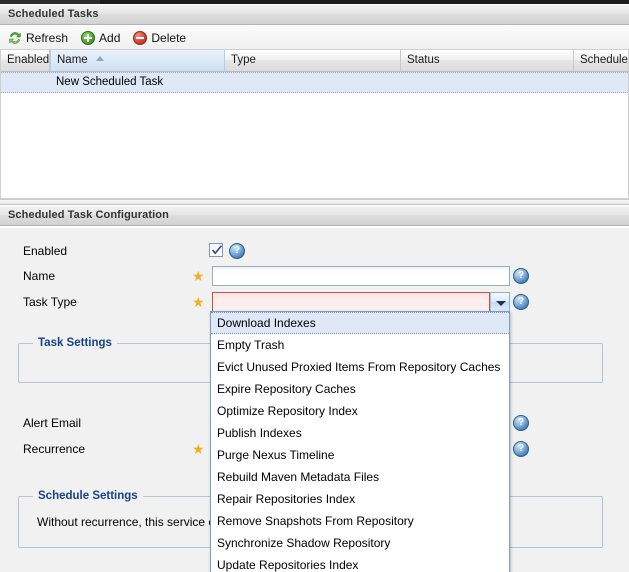  What do you see at coordinates (216, 250) in the screenshot?
I see `enabled-checkbox` at bounding box center [216, 250].